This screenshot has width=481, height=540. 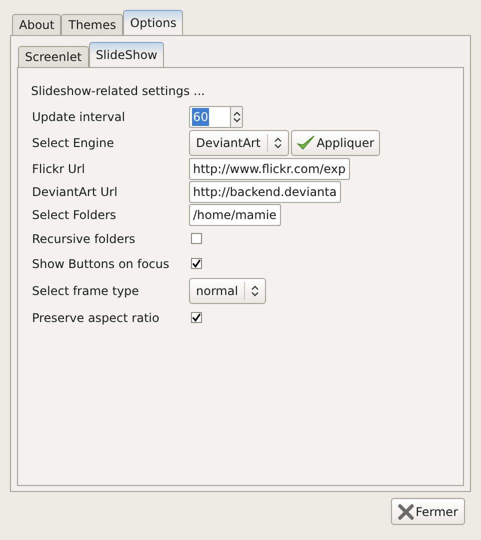 What do you see at coordinates (78, 117) in the screenshot?
I see `setting-label: Update interval` at bounding box center [78, 117].